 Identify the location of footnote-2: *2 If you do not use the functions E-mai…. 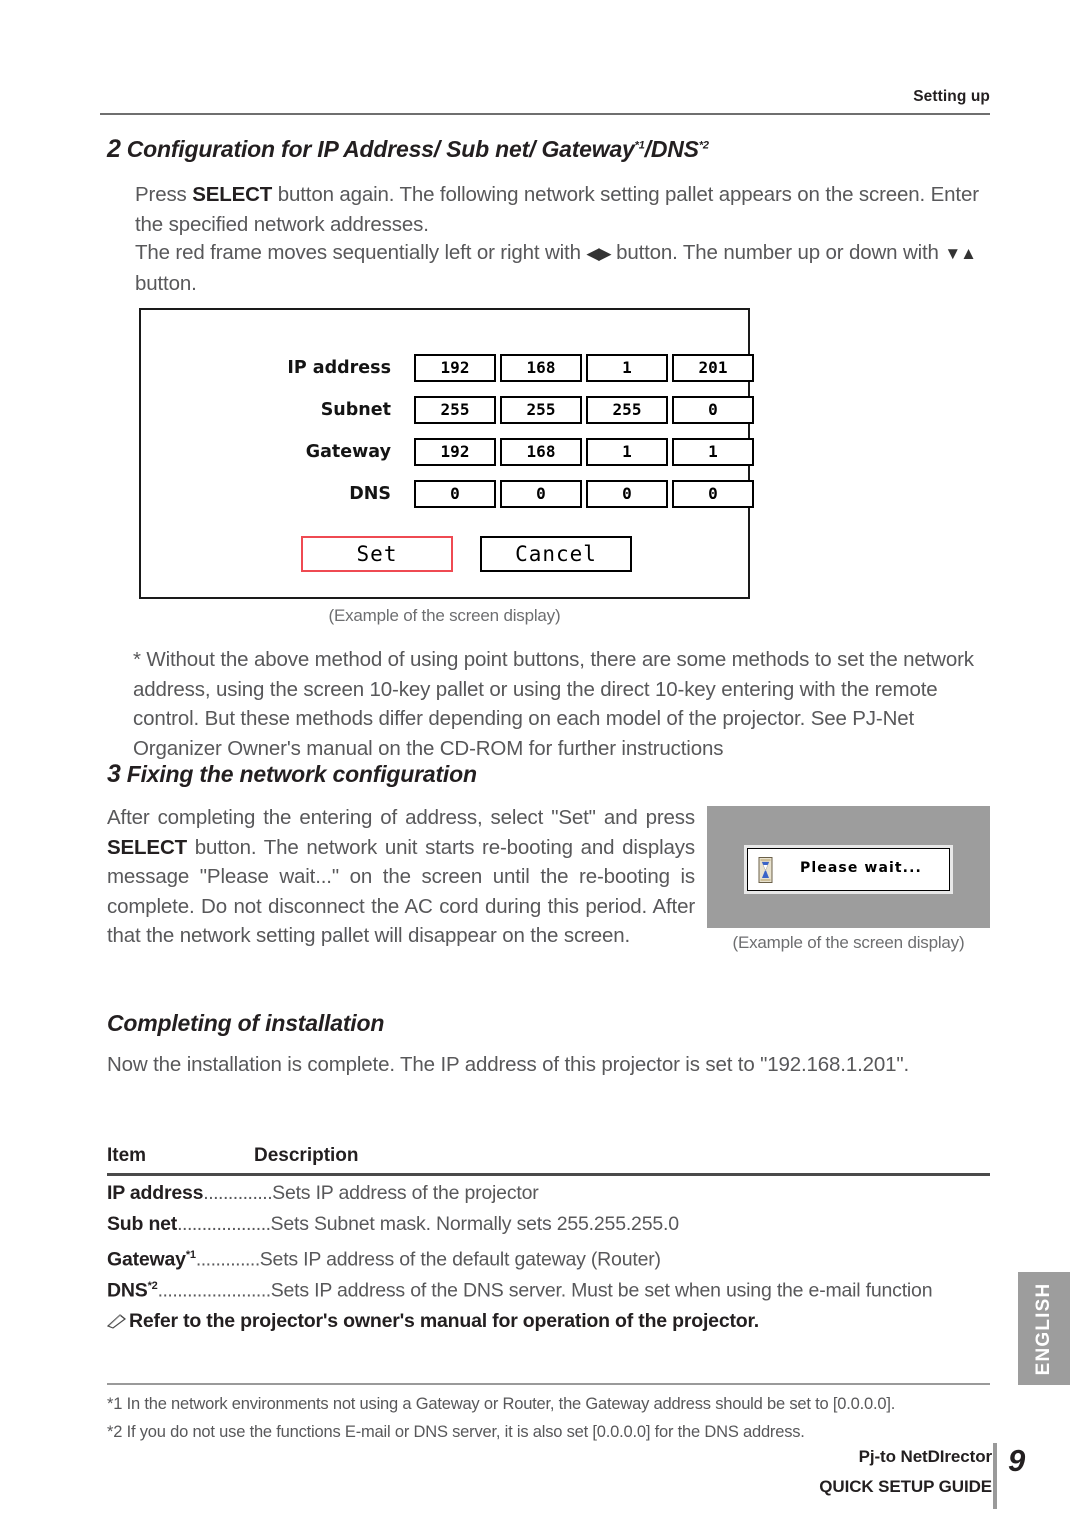
(456, 1432).